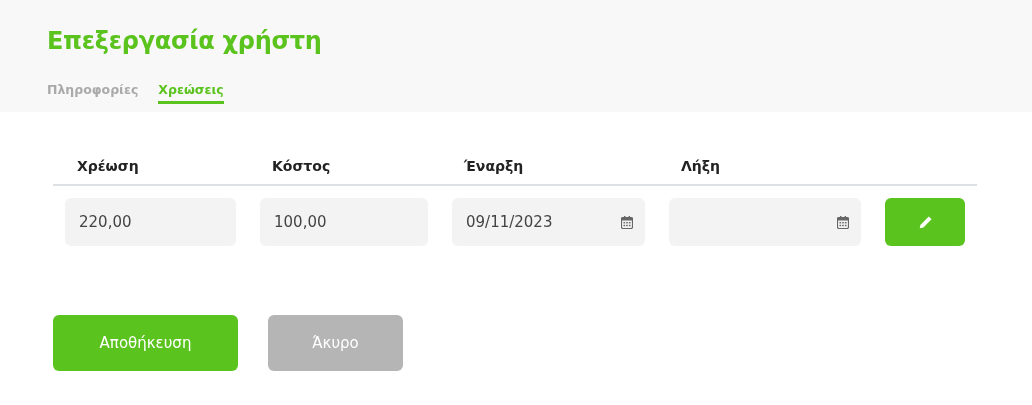 This screenshot has width=1032, height=405. I want to click on pencil-icon, so click(925, 222).